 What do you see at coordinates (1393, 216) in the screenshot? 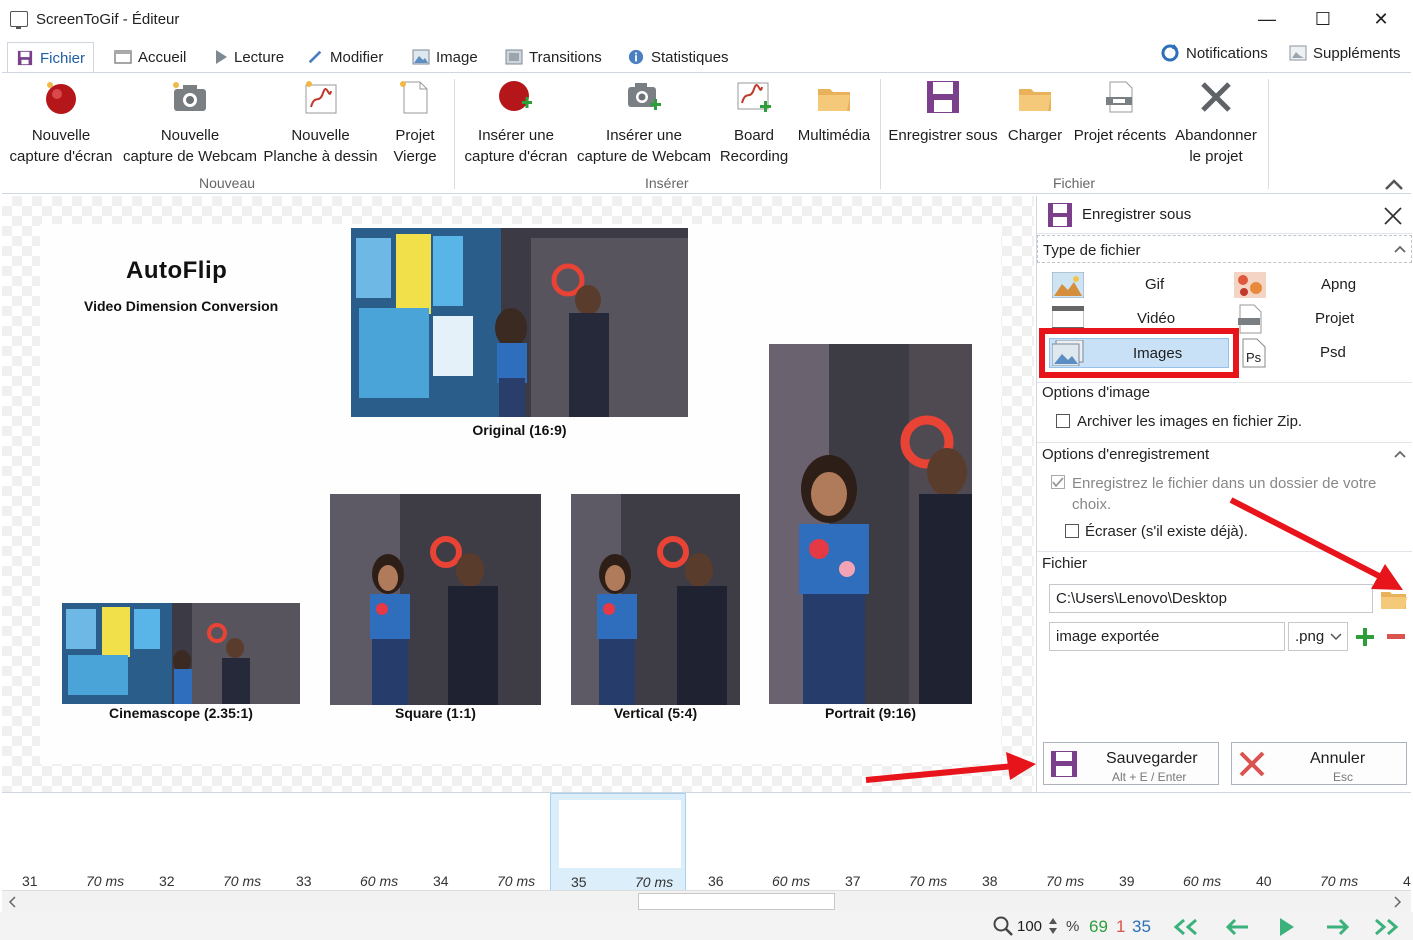
I see `close-panel-icon` at bounding box center [1393, 216].